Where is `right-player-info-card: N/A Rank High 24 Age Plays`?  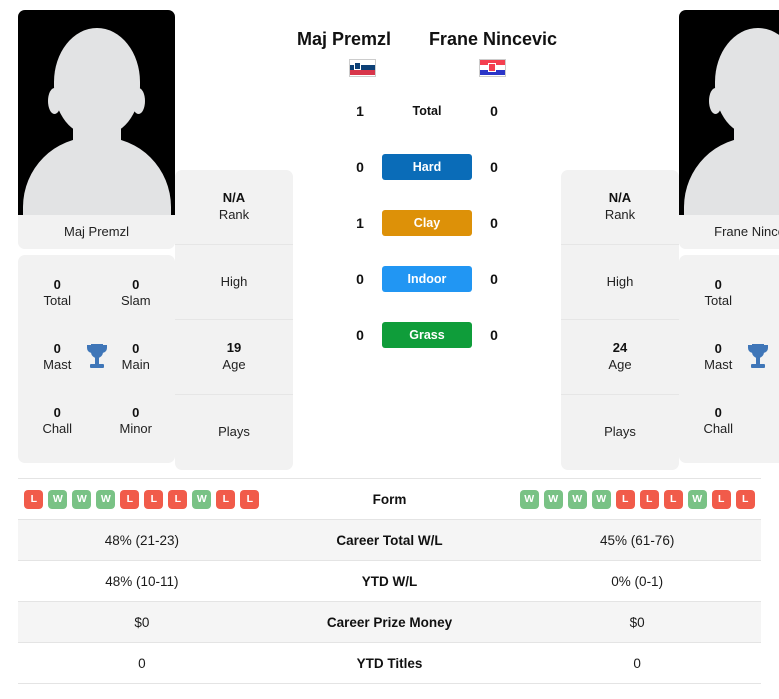
right-player-info-card: N/A Rank High 24 Age Plays is located at coordinates (620, 320).